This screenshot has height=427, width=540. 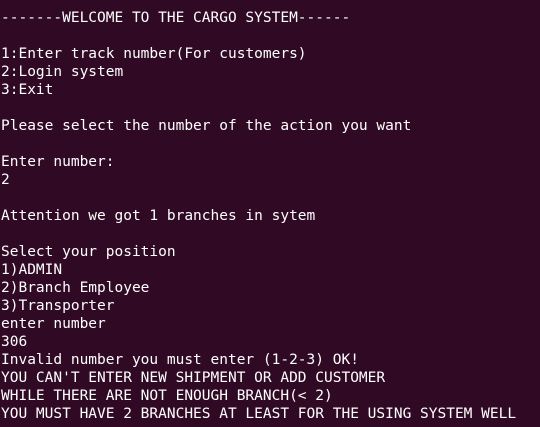 What do you see at coordinates (32, 270) in the screenshot?
I see `position-option-admin: 1)ADMIN` at bounding box center [32, 270].